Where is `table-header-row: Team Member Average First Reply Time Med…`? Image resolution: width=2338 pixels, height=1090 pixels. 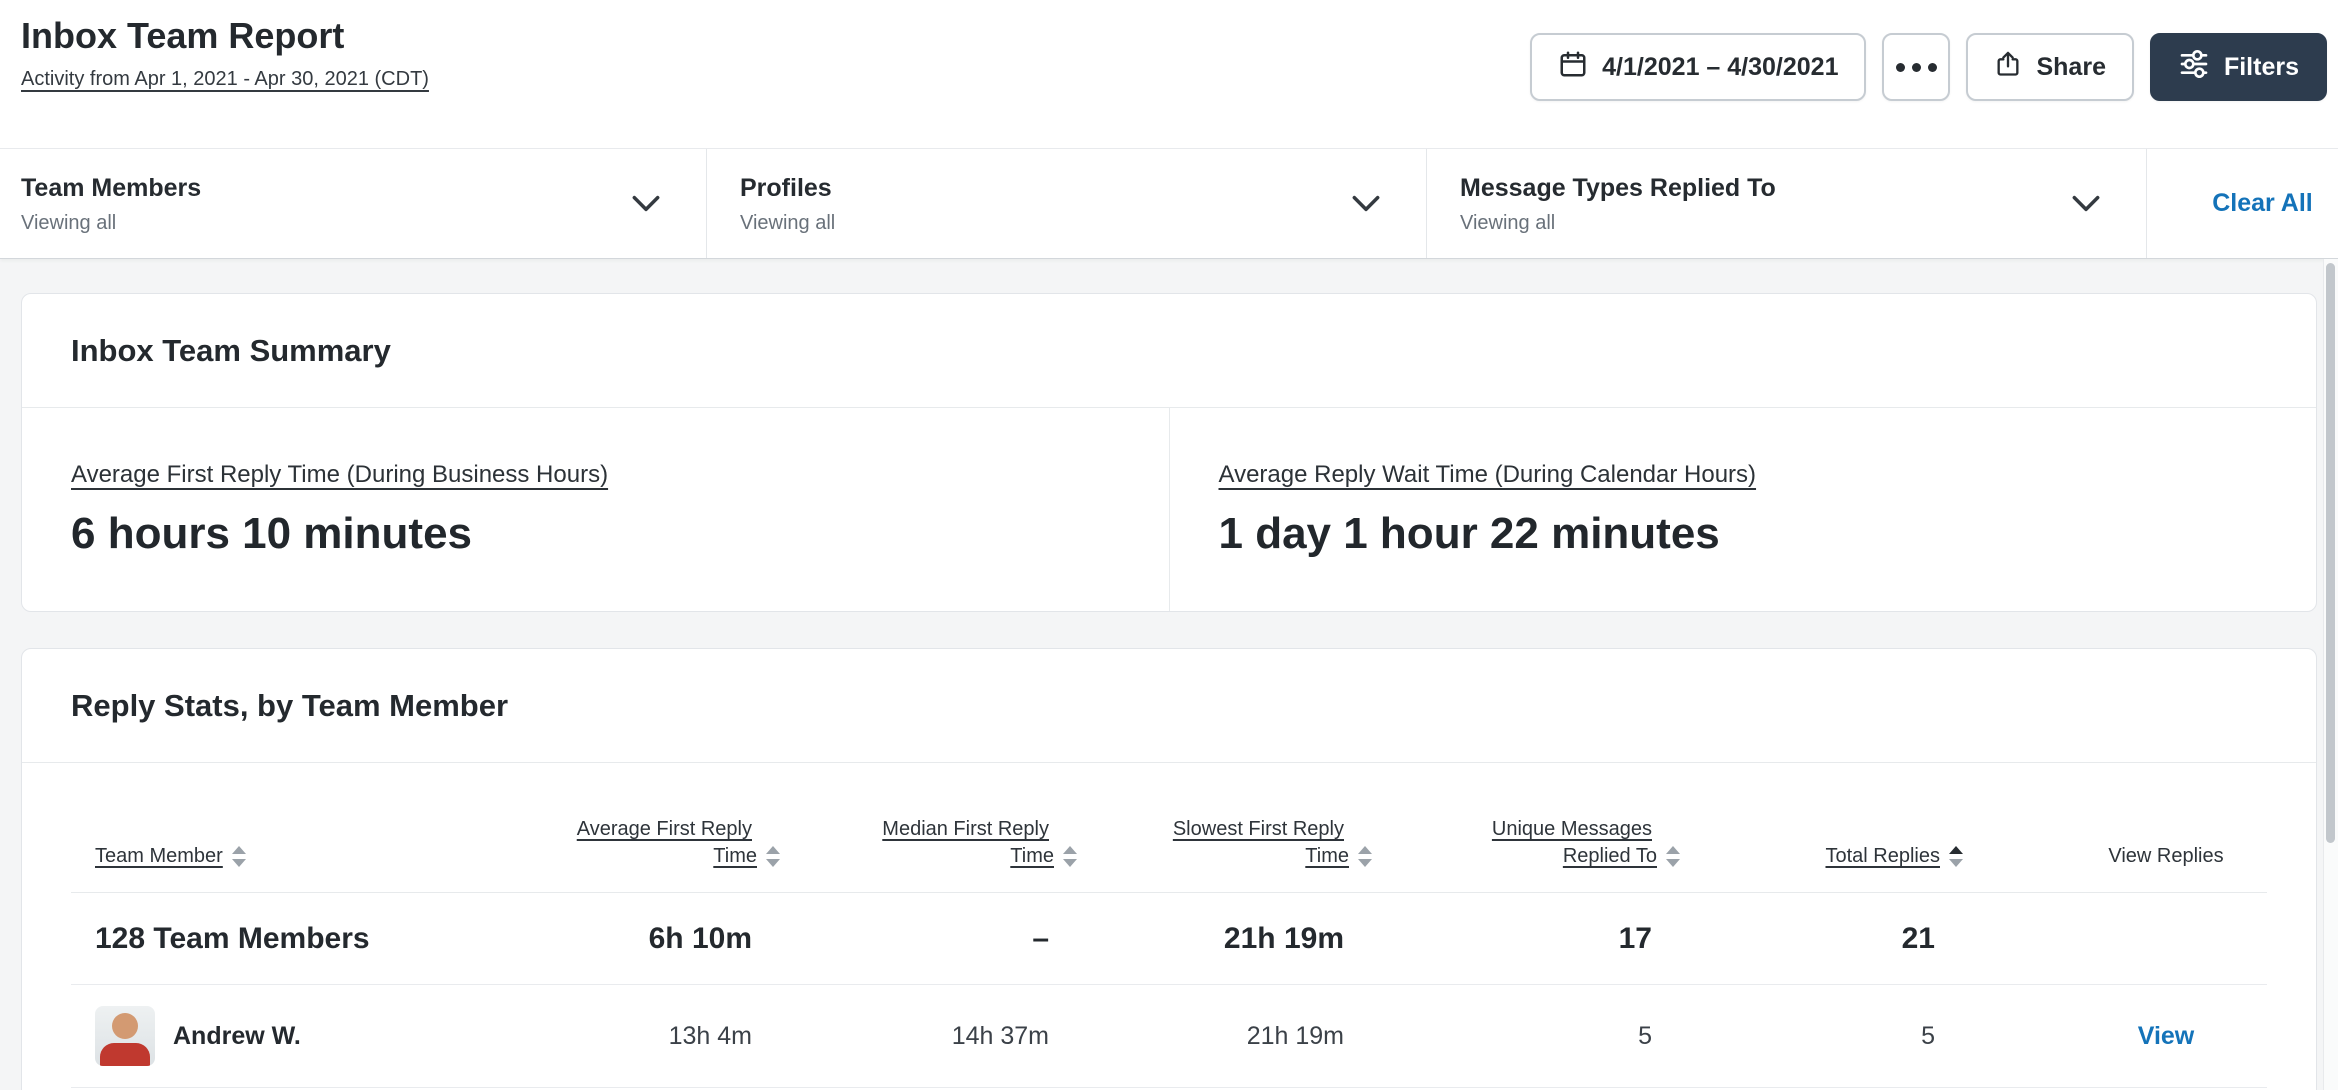 table-header-row: Team Member Average First Reply Time Med… is located at coordinates (1169, 828).